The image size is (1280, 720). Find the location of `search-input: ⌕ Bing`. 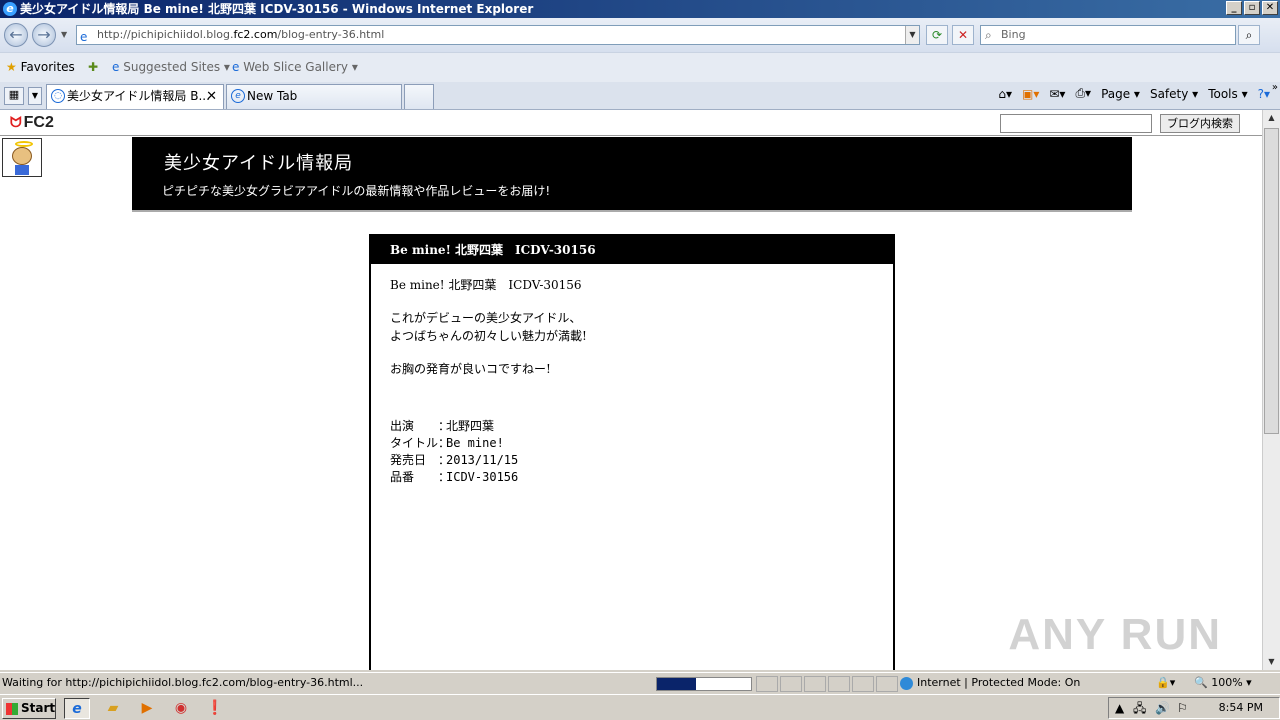

search-input: ⌕ Bing is located at coordinates (1108, 35).